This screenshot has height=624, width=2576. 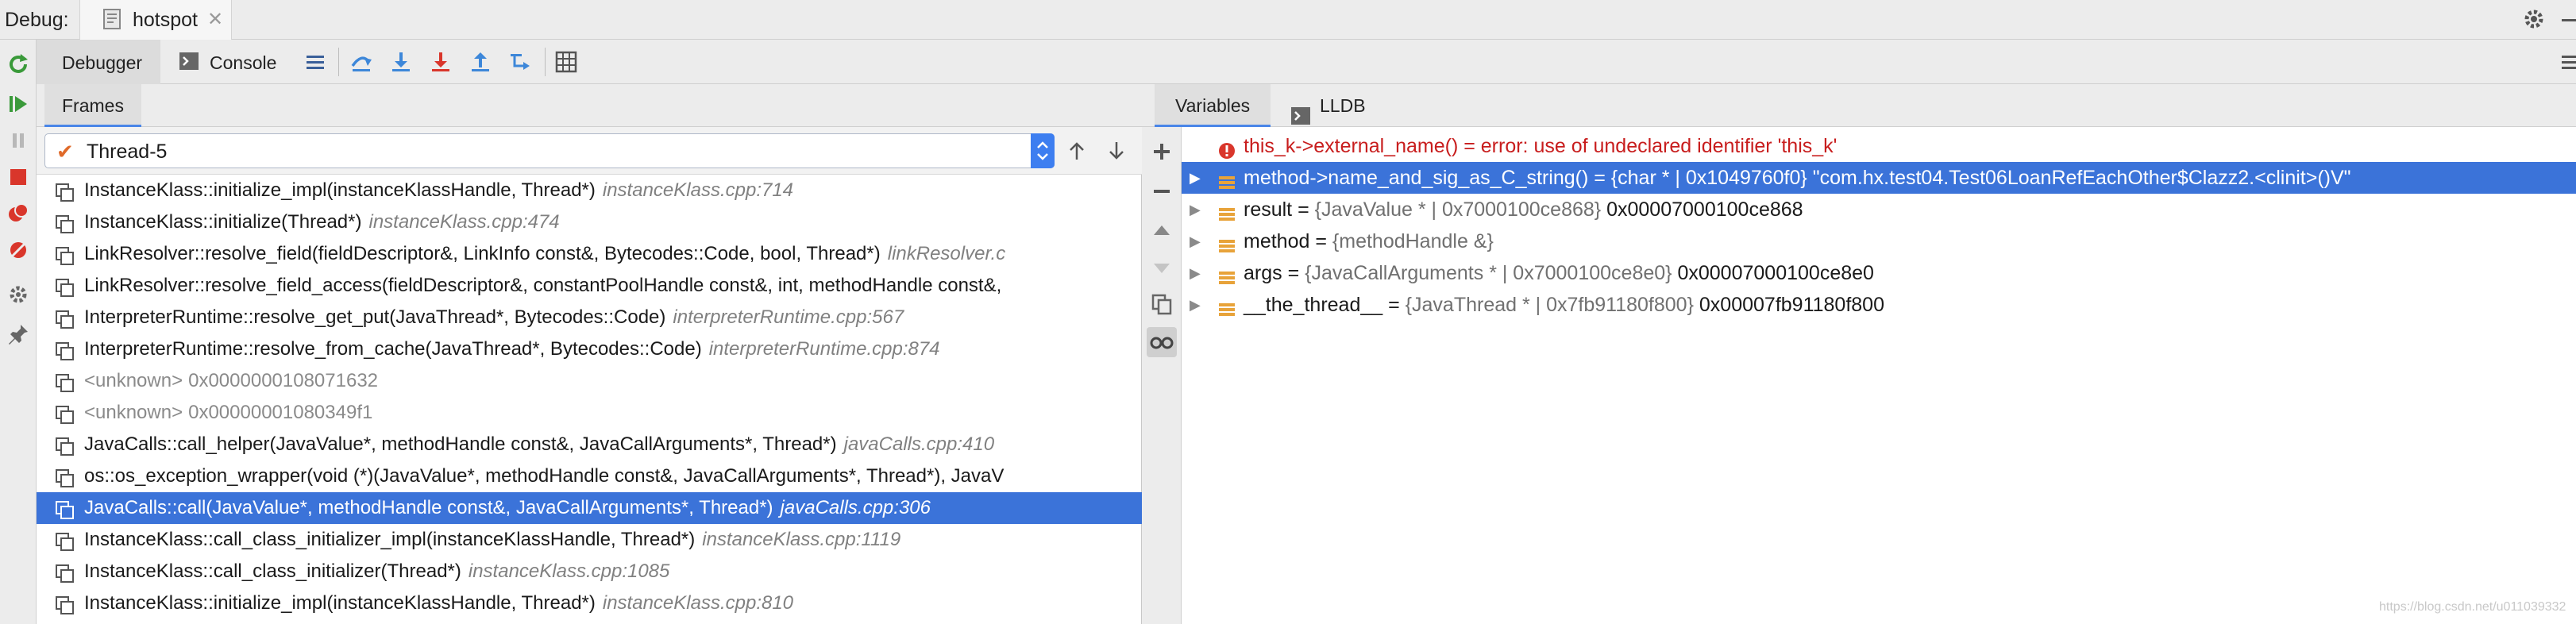 What do you see at coordinates (480, 62) in the screenshot?
I see `step-out-icon` at bounding box center [480, 62].